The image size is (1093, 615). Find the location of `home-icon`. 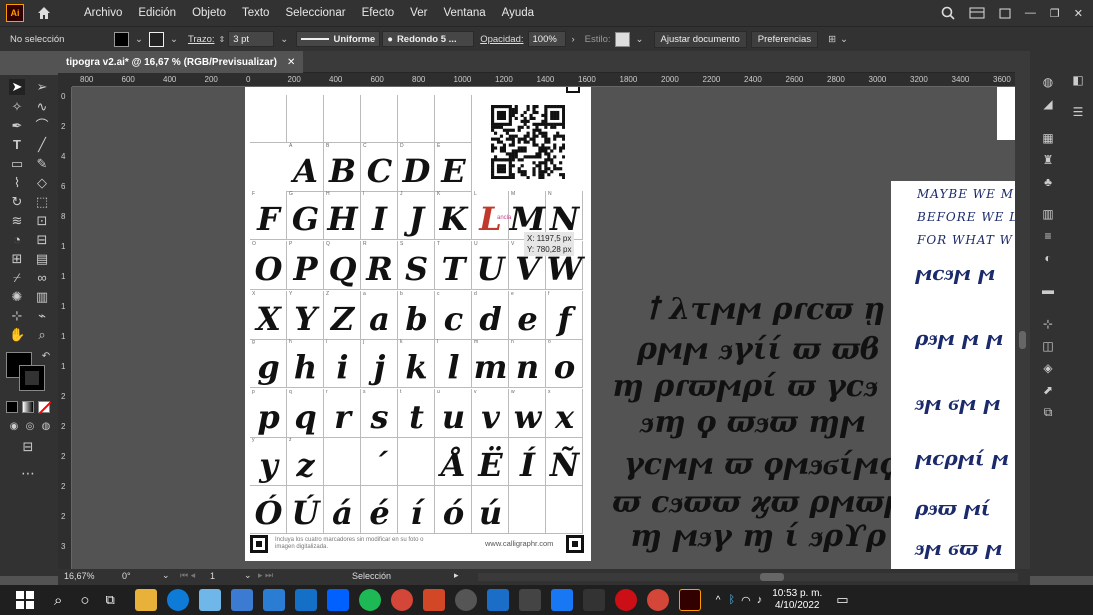

home-icon is located at coordinates (44, 13).